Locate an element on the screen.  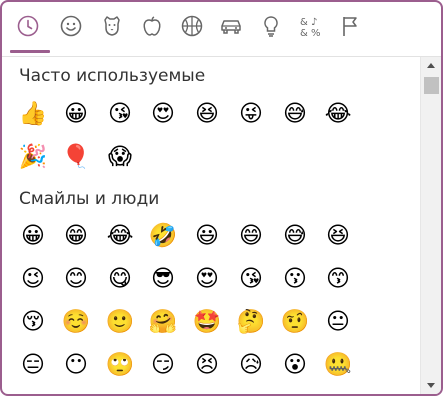
category-tabs: & ♪ &% is located at coordinates (221, 29).